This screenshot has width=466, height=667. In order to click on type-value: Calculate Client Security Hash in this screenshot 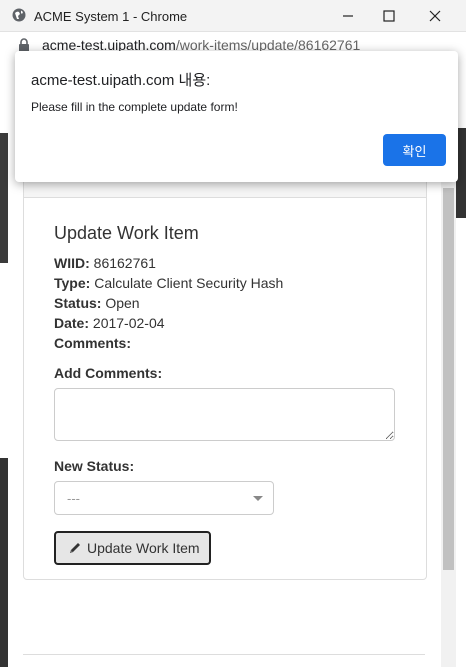, I will do `click(189, 283)`.